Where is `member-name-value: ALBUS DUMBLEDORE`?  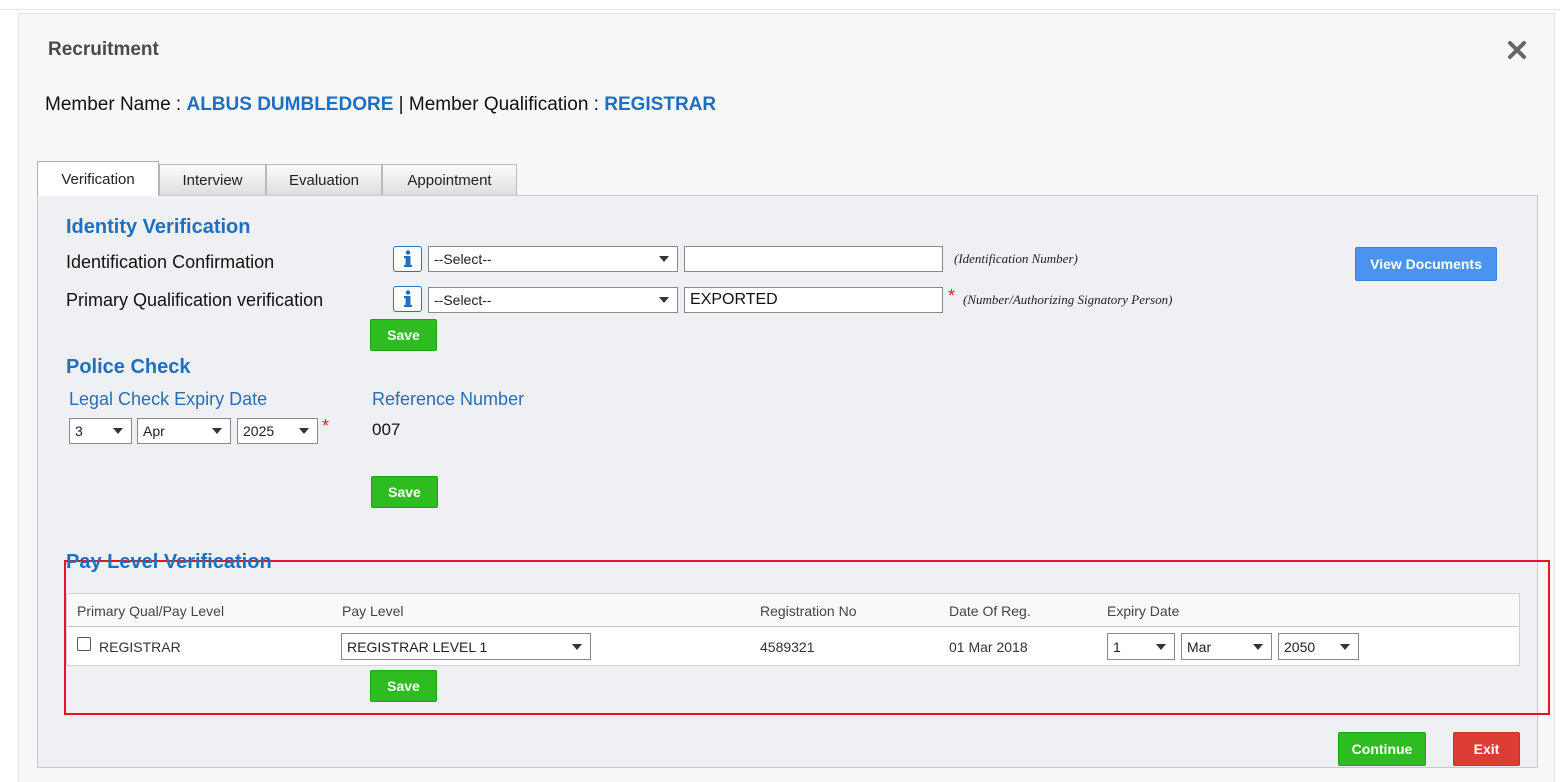
member-name-value: ALBUS DUMBLEDORE is located at coordinates (290, 104).